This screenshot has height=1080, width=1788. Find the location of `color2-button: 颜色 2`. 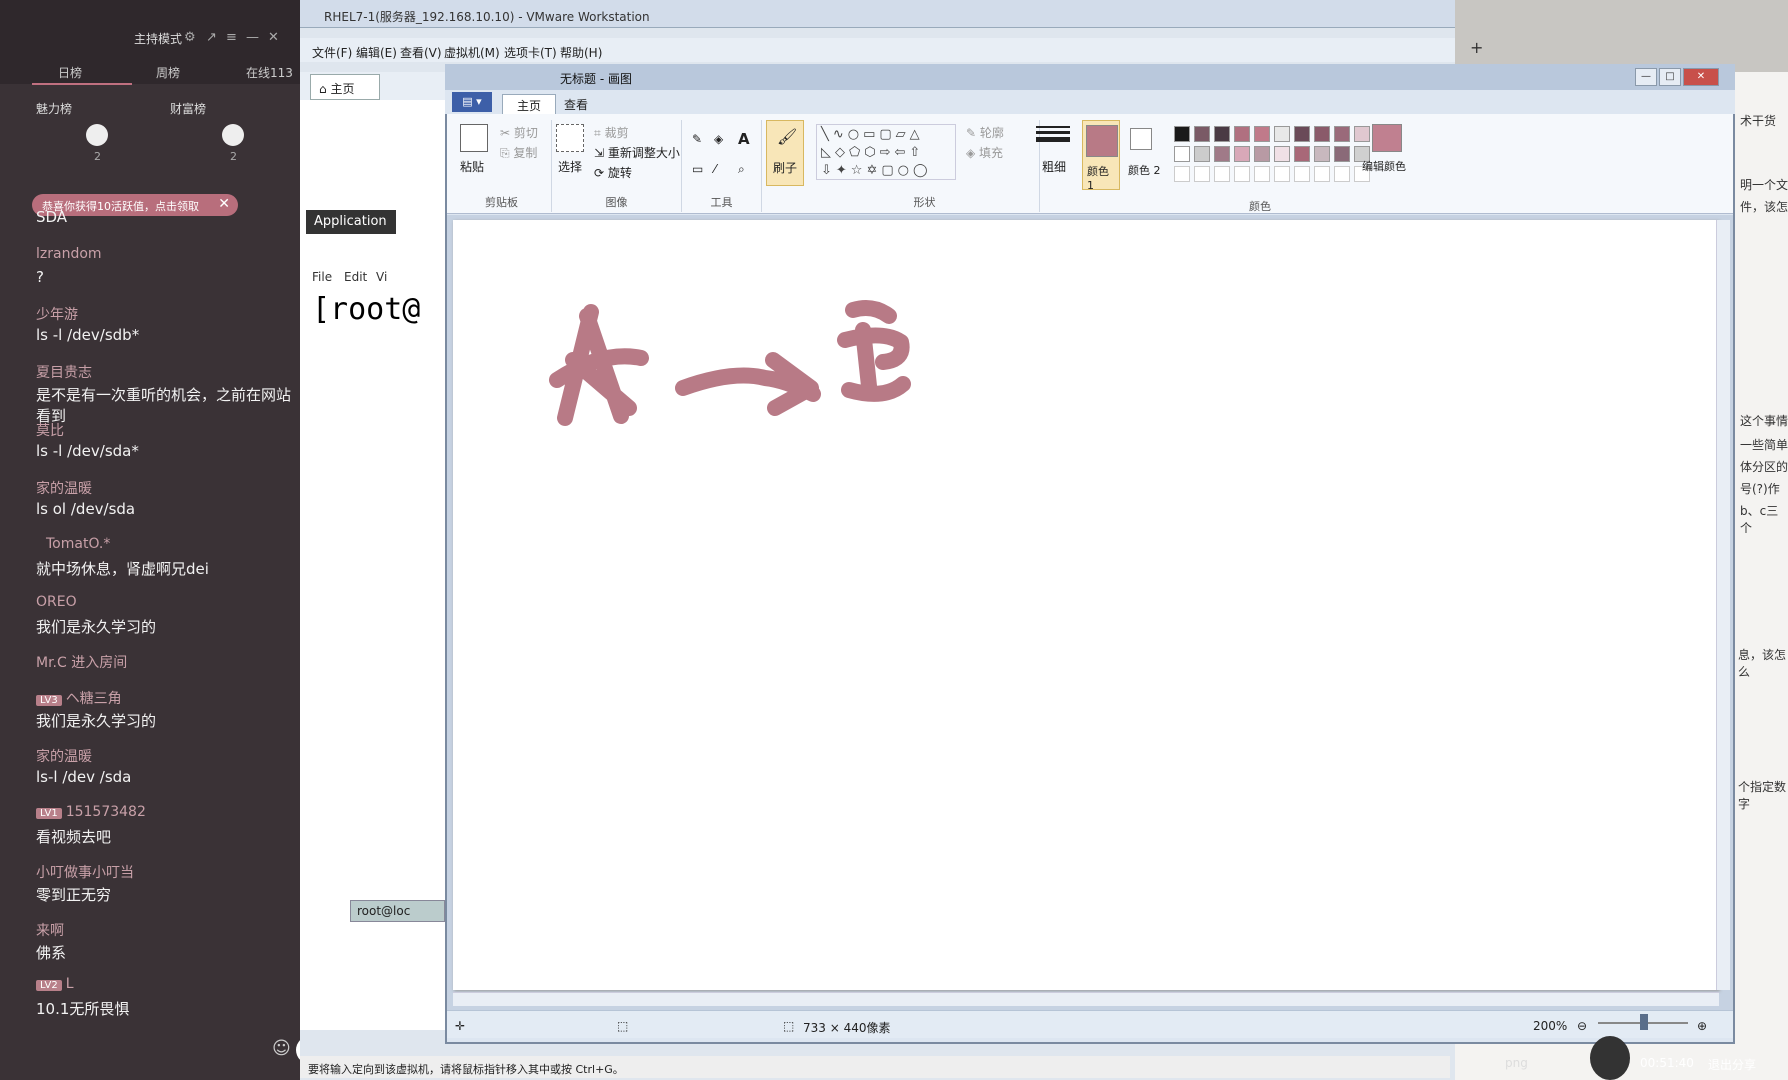

color2-button: 颜色 2 is located at coordinates (1143, 155).